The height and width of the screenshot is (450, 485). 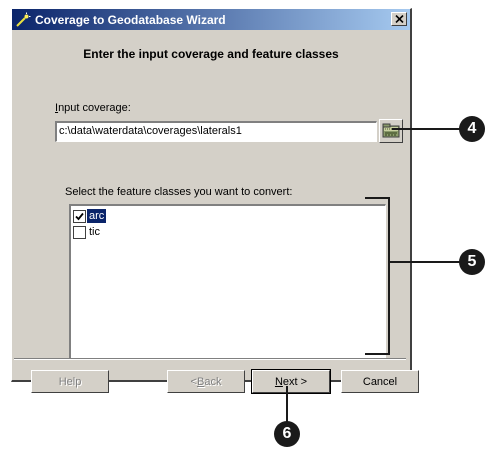 What do you see at coordinates (389, 276) in the screenshot?
I see `callout-5-bracket-vertical` at bounding box center [389, 276].